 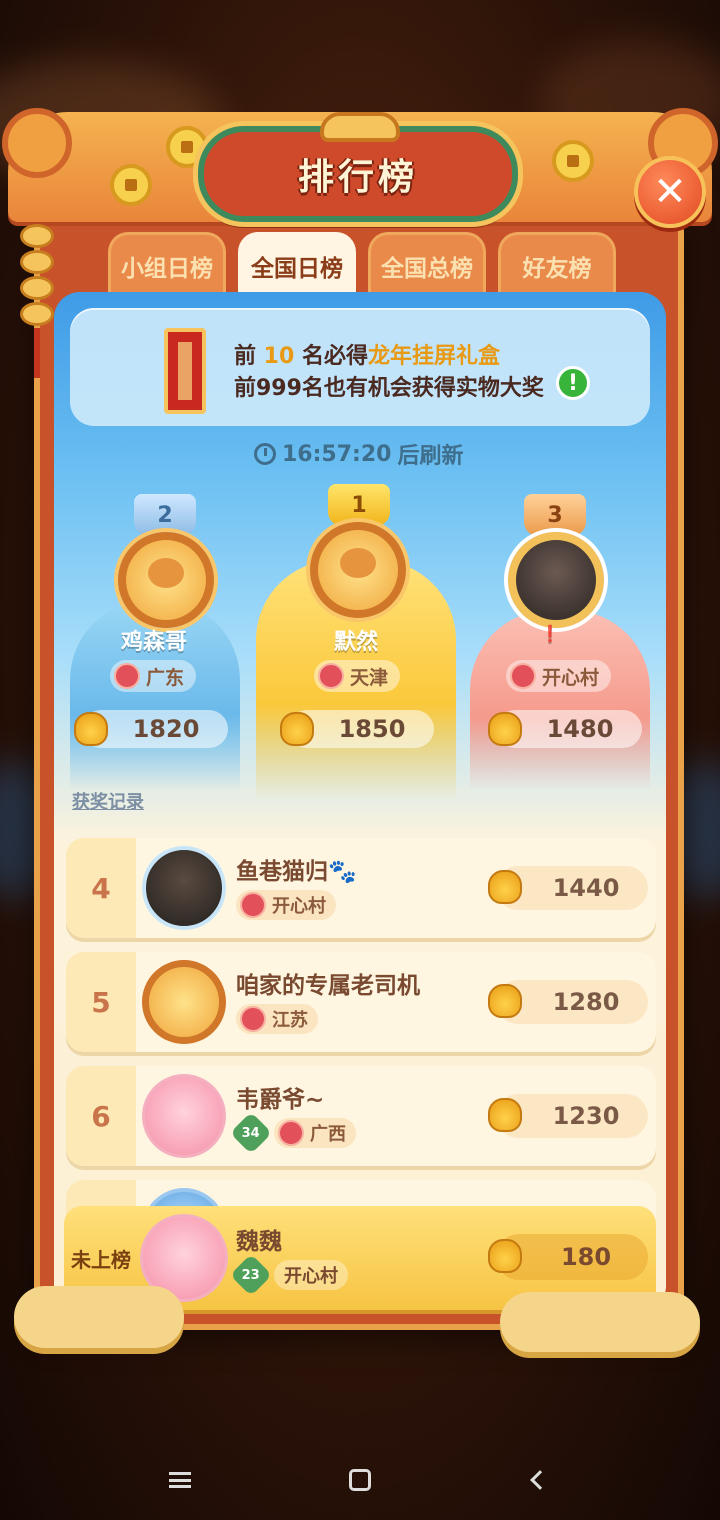 I want to click on tab-bar: 小组日榜 全国日榜 全国总榜 好友榜, so click(x=364, y=264).